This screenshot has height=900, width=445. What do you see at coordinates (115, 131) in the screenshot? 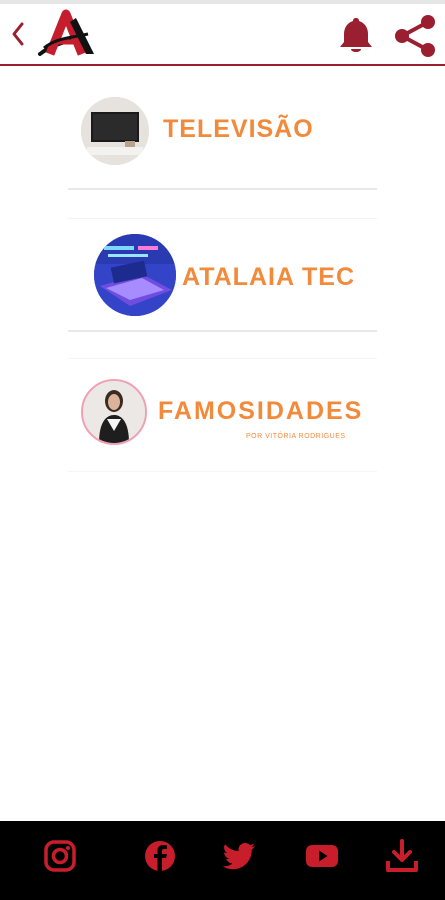
I see `tv-thumbnail` at bounding box center [115, 131].